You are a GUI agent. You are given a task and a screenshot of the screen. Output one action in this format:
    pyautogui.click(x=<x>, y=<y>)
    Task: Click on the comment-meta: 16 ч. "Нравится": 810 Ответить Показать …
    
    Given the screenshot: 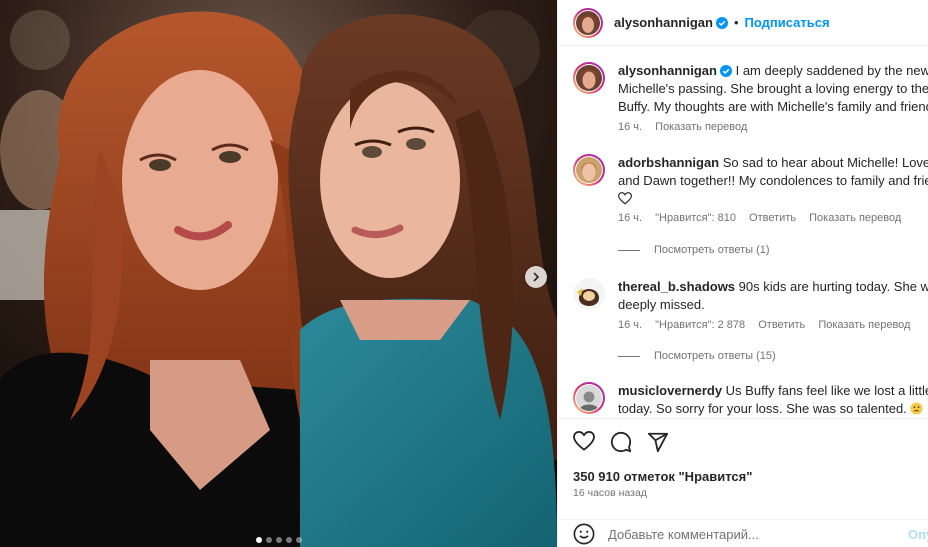 What is the action you would take?
    pyautogui.click(x=764, y=218)
    